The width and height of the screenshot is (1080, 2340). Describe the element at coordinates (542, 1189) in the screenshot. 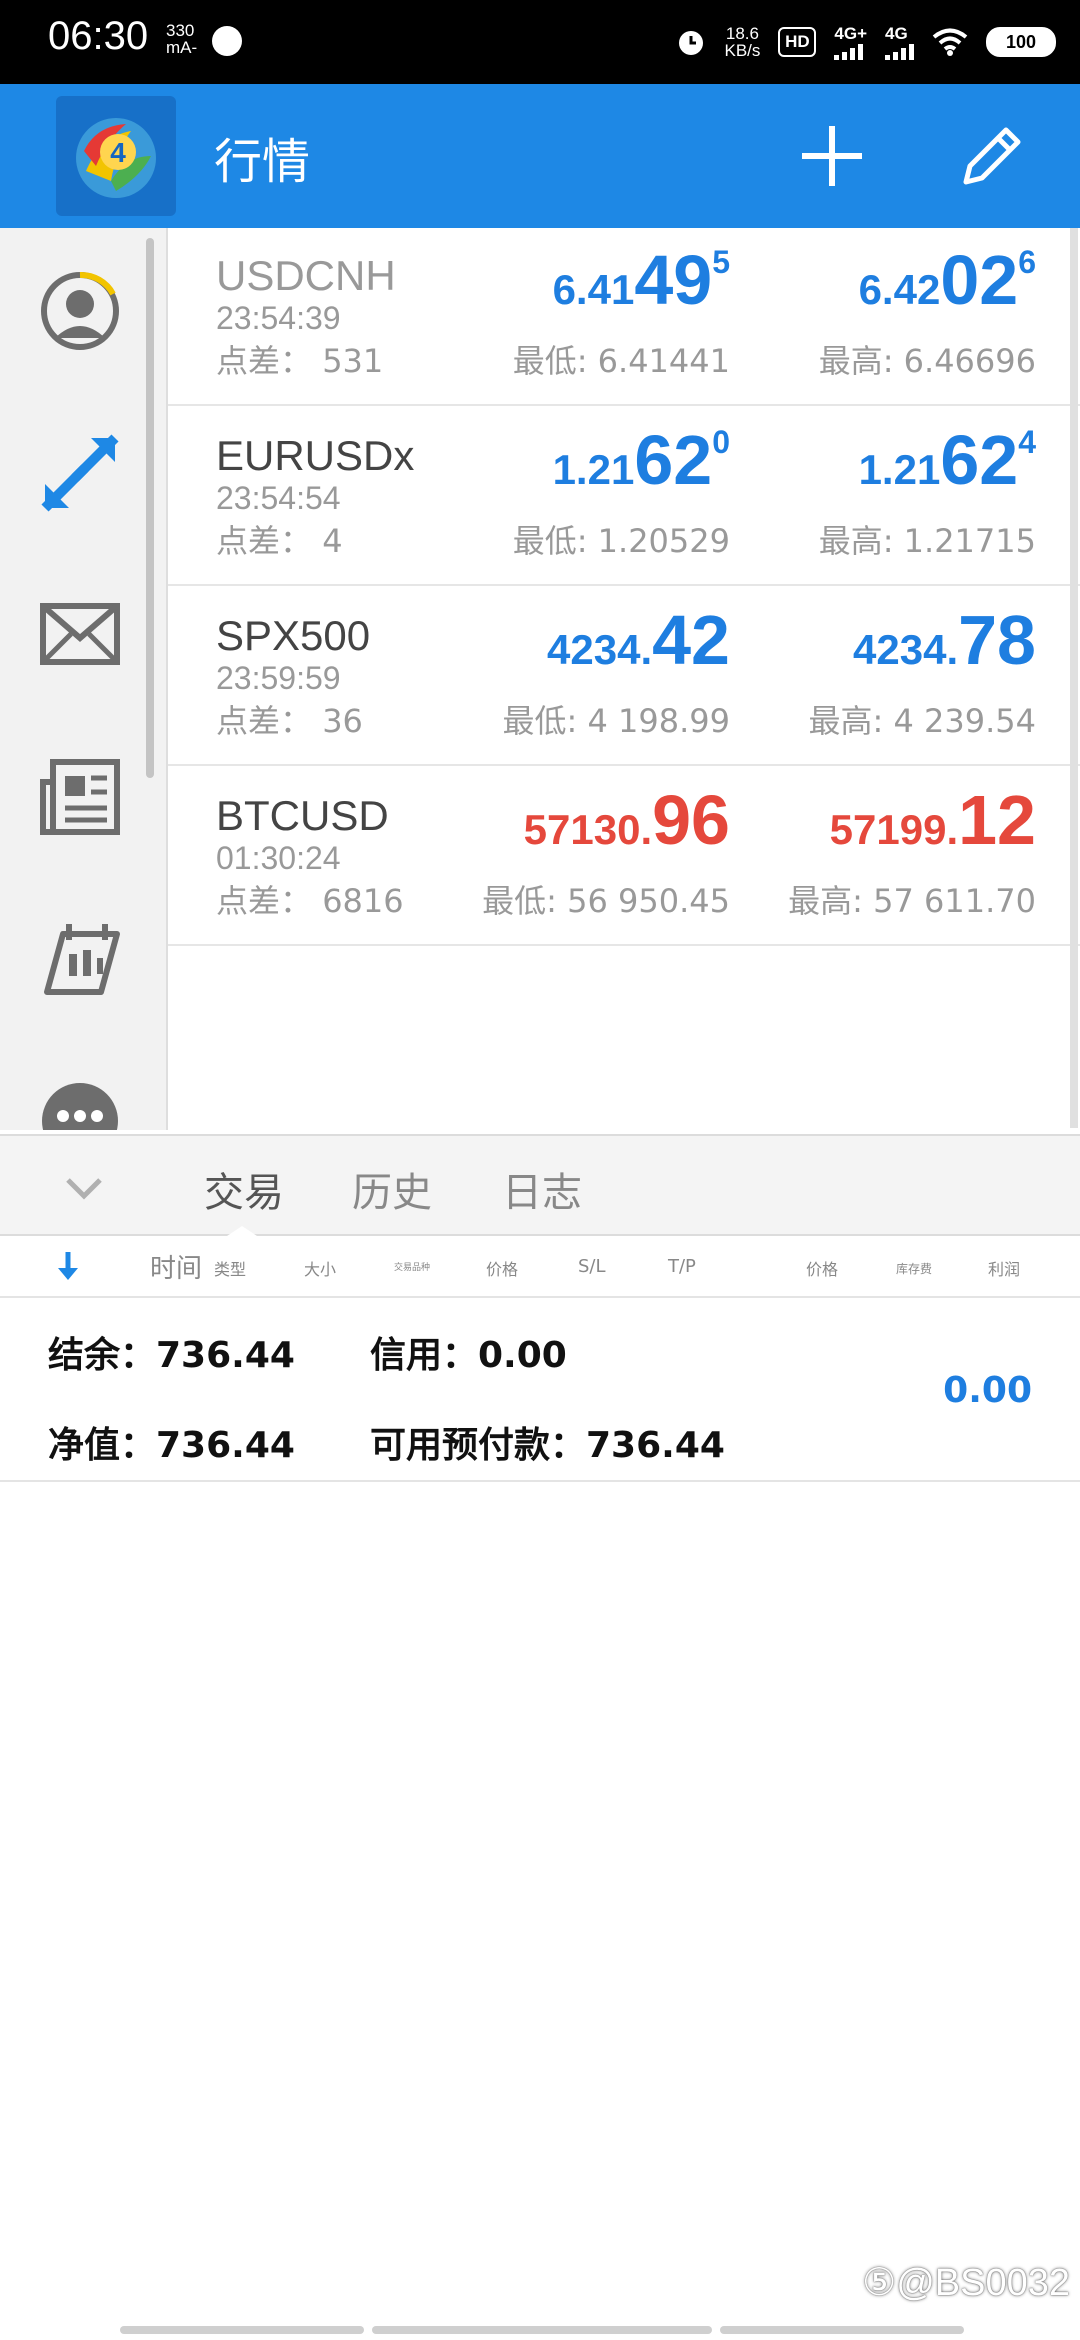

I see `tab-journal: 日志` at that location.